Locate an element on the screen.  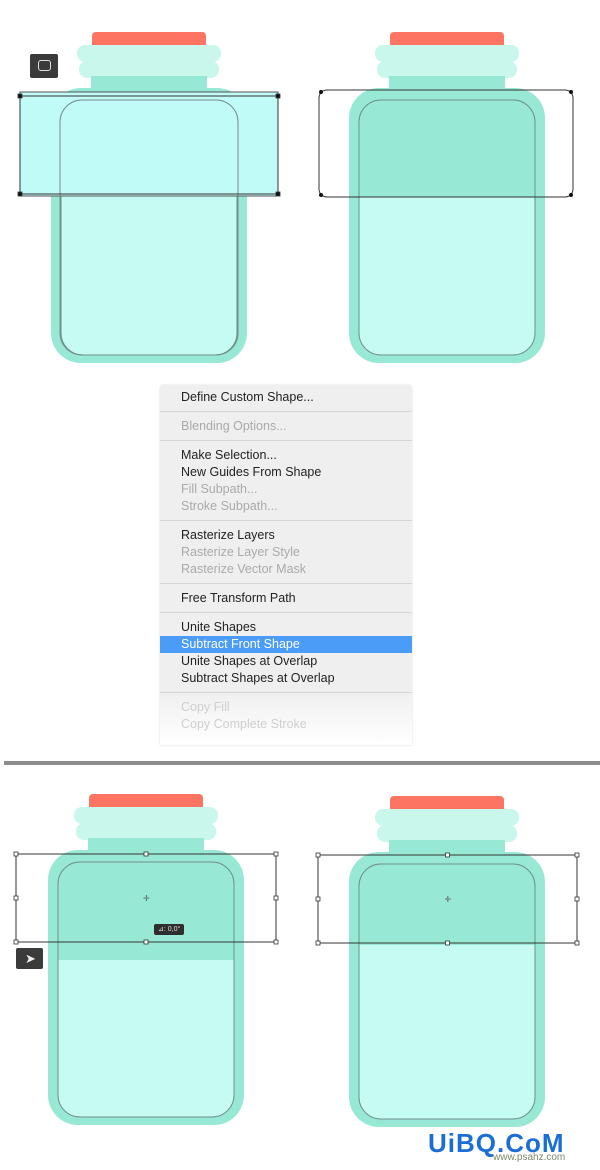
menu-item-unite-shapes: Unite Shapes is located at coordinates (286, 627).